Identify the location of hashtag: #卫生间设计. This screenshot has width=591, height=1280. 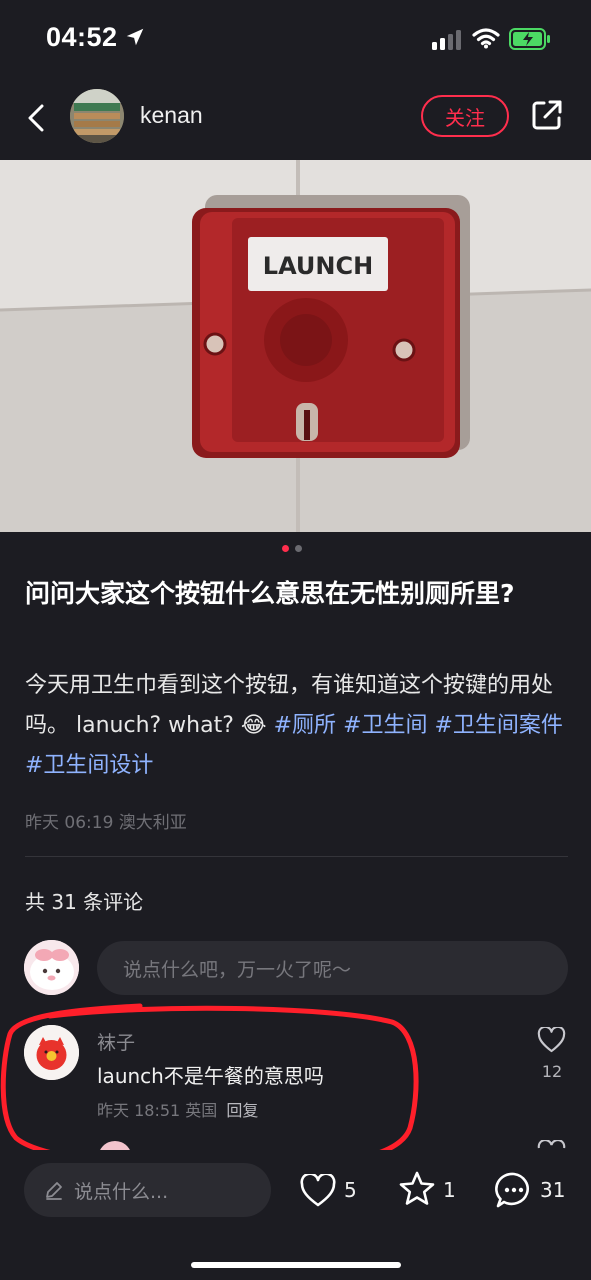
(89, 765).